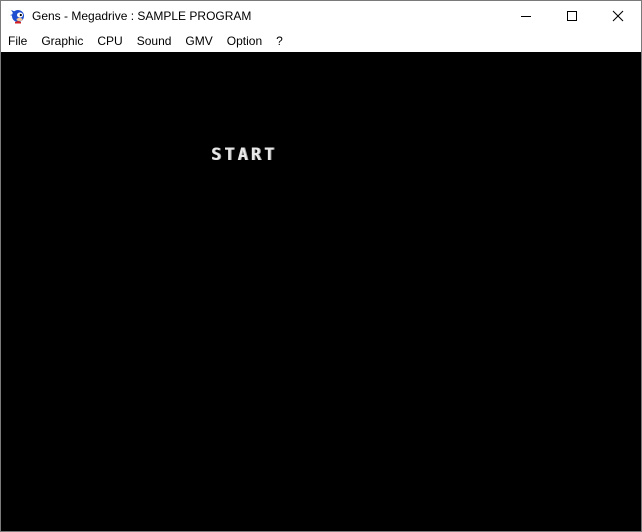 The height and width of the screenshot is (532, 642). I want to click on menu-help: ?, so click(279, 41).